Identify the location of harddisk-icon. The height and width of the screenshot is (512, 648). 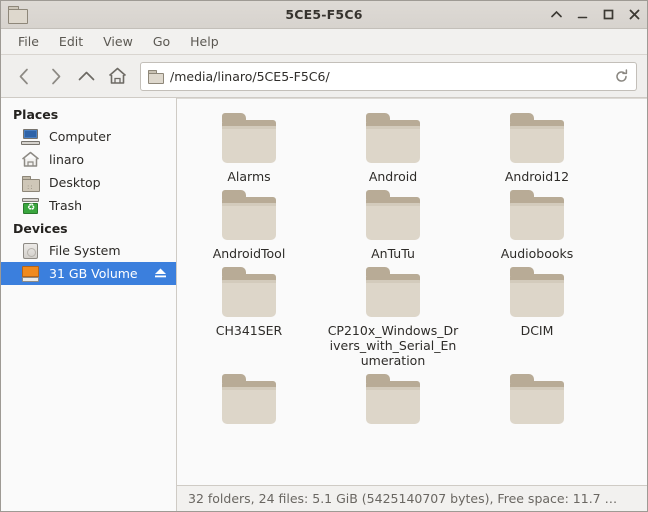
(31, 251).